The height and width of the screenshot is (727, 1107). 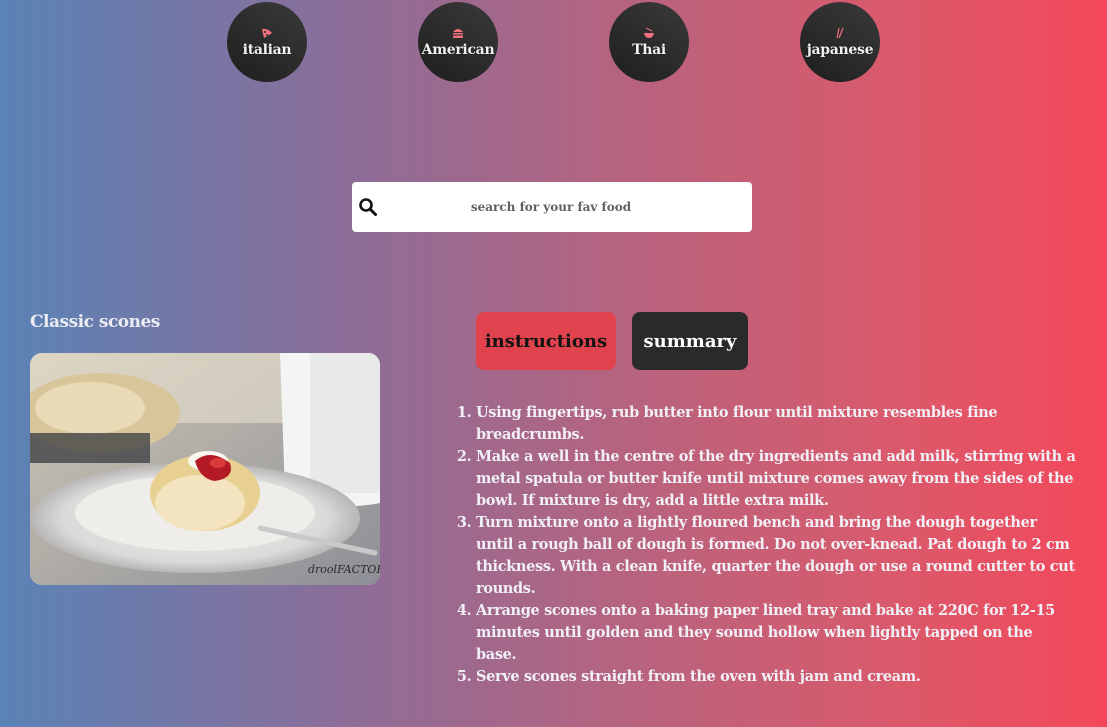 I want to click on category-label: japanese, so click(x=840, y=49).